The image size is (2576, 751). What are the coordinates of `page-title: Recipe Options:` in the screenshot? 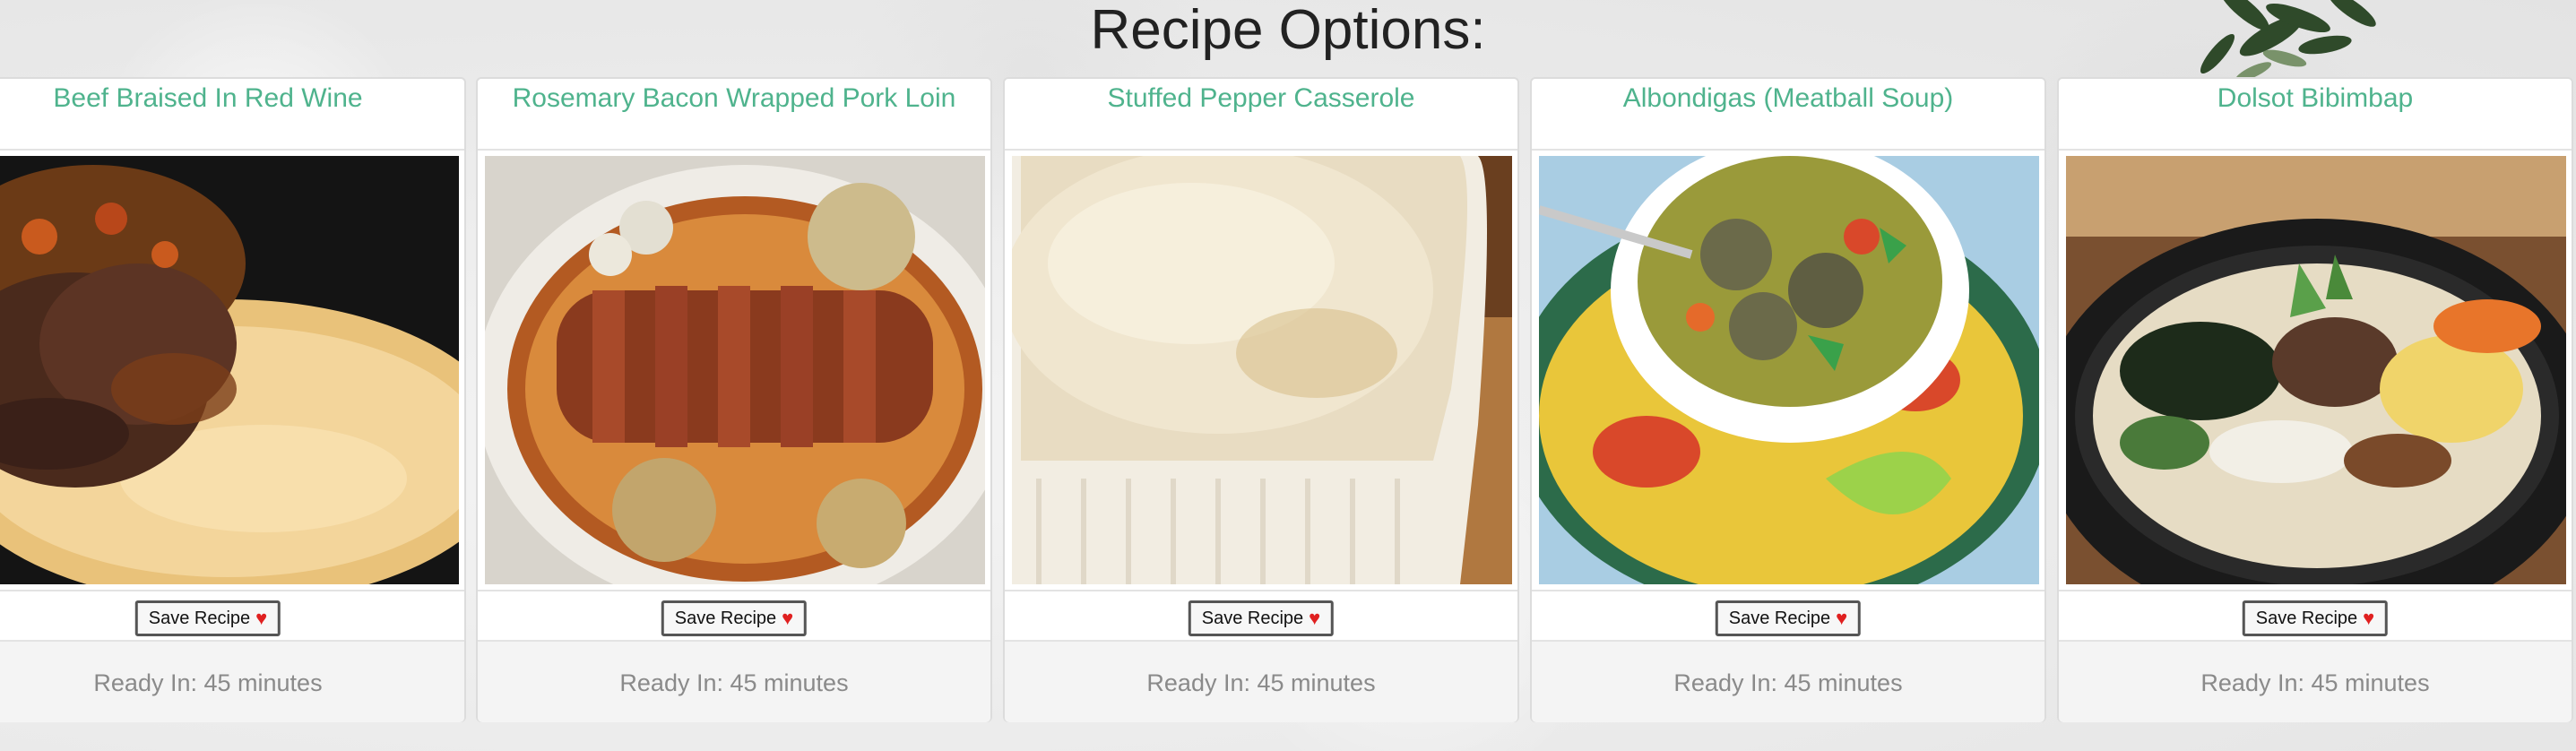 It's located at (1288, 30).